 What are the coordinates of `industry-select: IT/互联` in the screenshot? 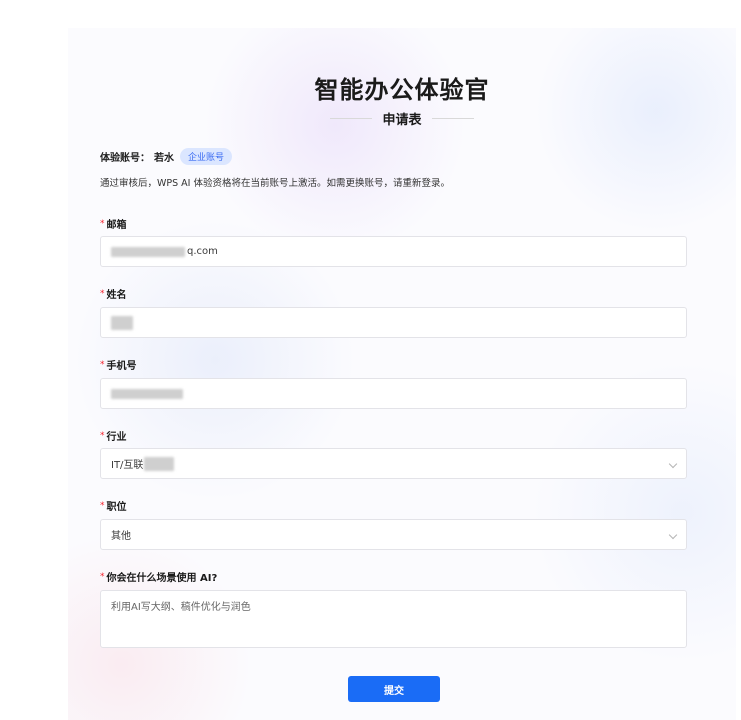 It's located at (393, 463).